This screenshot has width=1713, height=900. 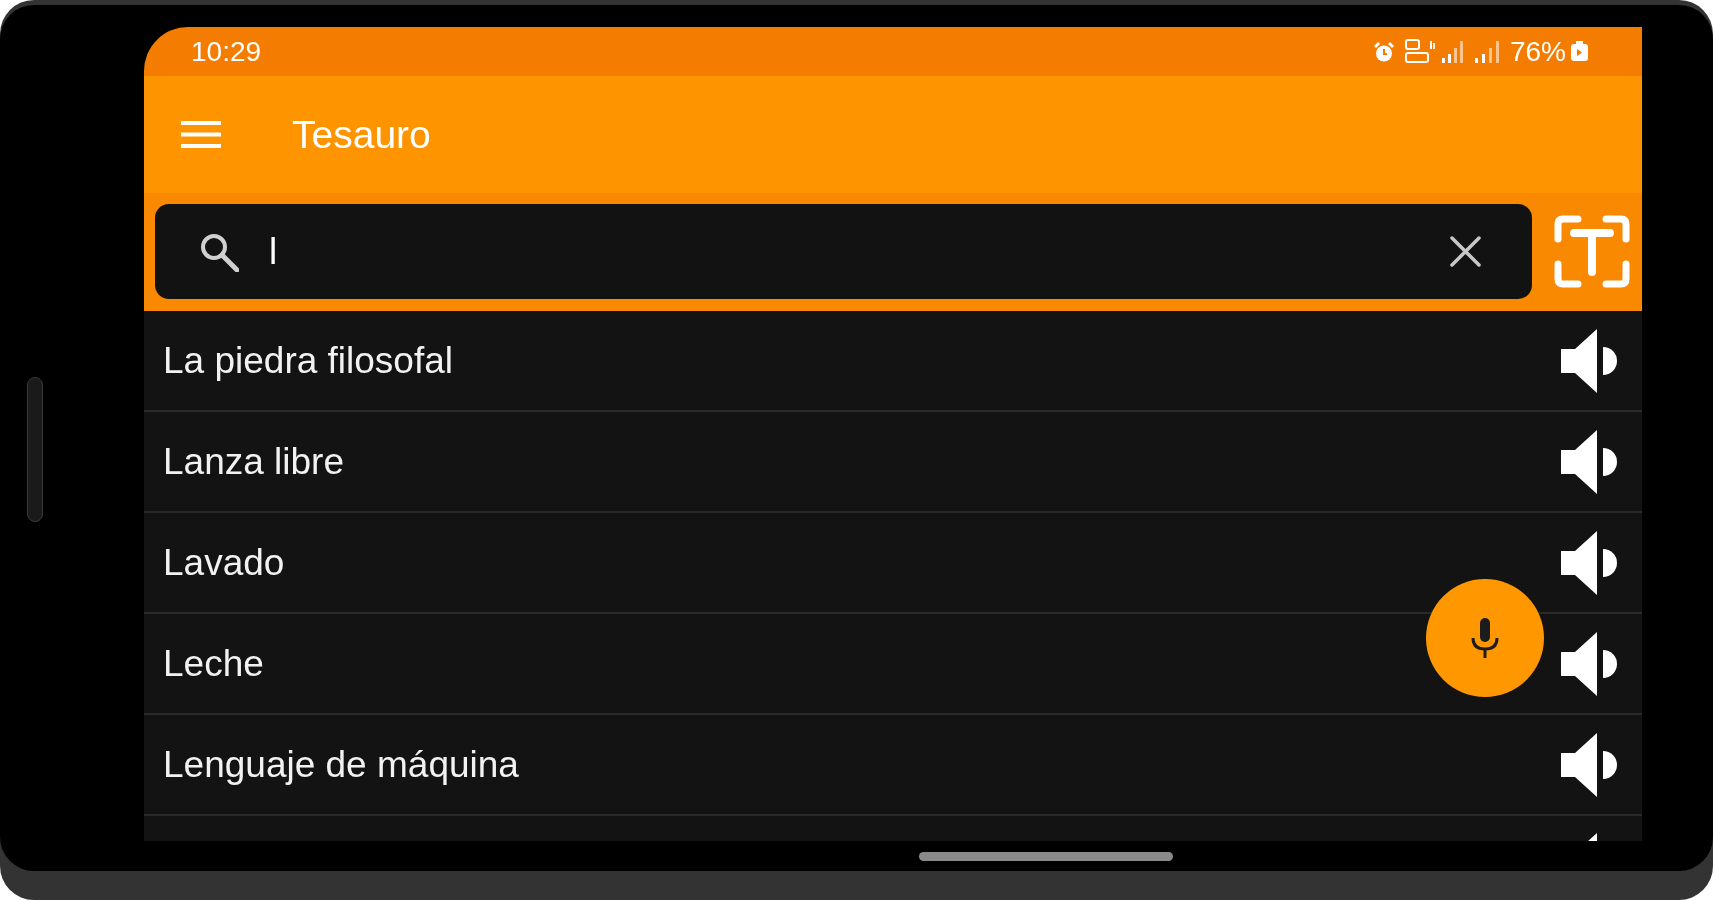 What do you see at coordinates (1537, 51) in the screenshot?
I see `battery-percent: 76%` at bounding box center [1537, 51].